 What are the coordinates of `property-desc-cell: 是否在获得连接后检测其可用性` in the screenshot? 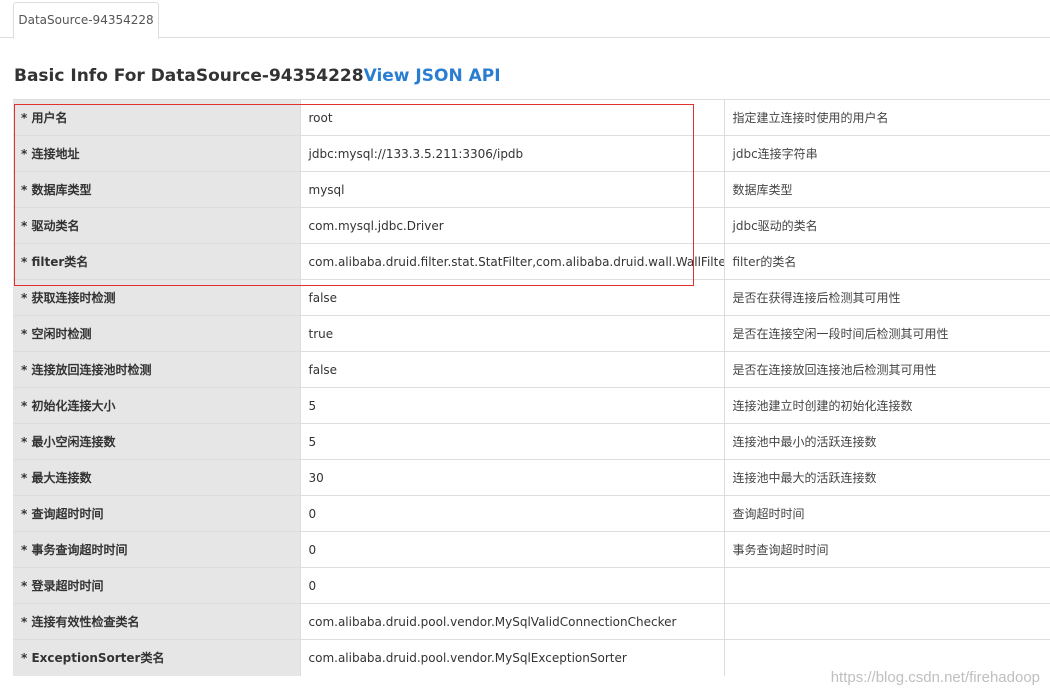 It's located at (886, 297).